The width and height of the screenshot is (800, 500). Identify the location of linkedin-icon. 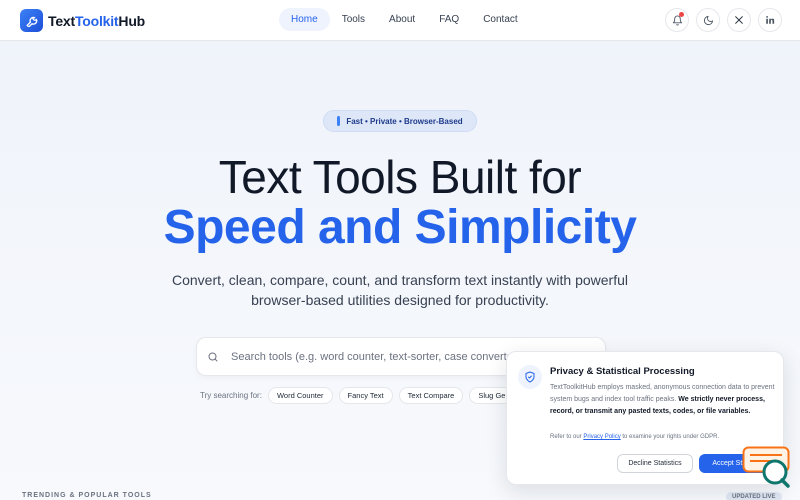
(770, 19).